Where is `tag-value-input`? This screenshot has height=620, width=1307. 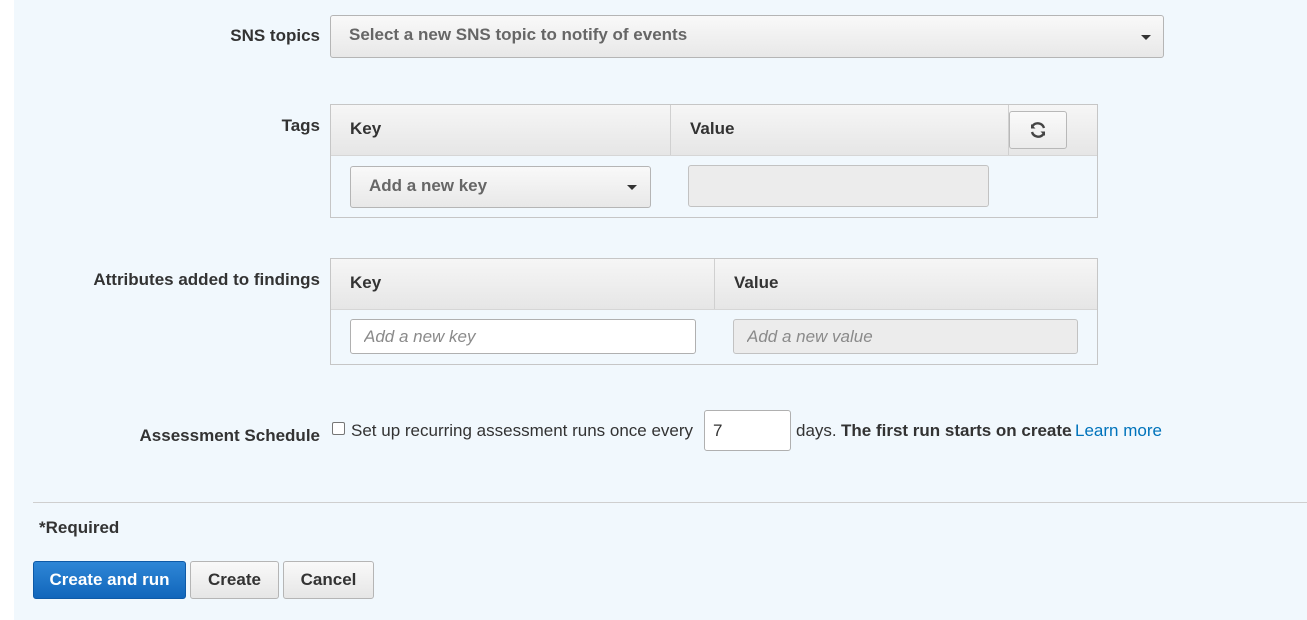 tag-value-input is located at coordinates (838, 186).